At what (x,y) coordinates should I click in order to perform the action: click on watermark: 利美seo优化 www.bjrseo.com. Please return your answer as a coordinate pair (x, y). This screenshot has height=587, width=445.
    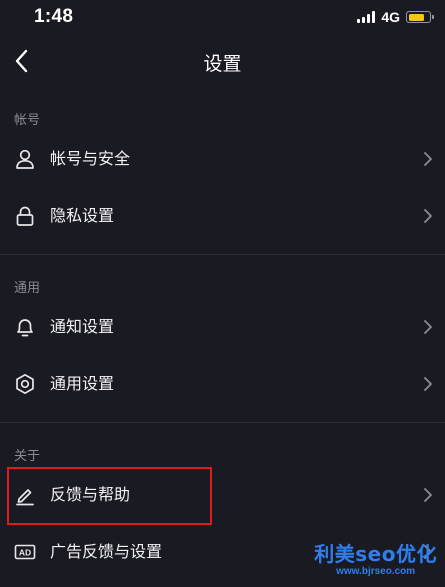
    Looking at the image, I should click on (375, 560).